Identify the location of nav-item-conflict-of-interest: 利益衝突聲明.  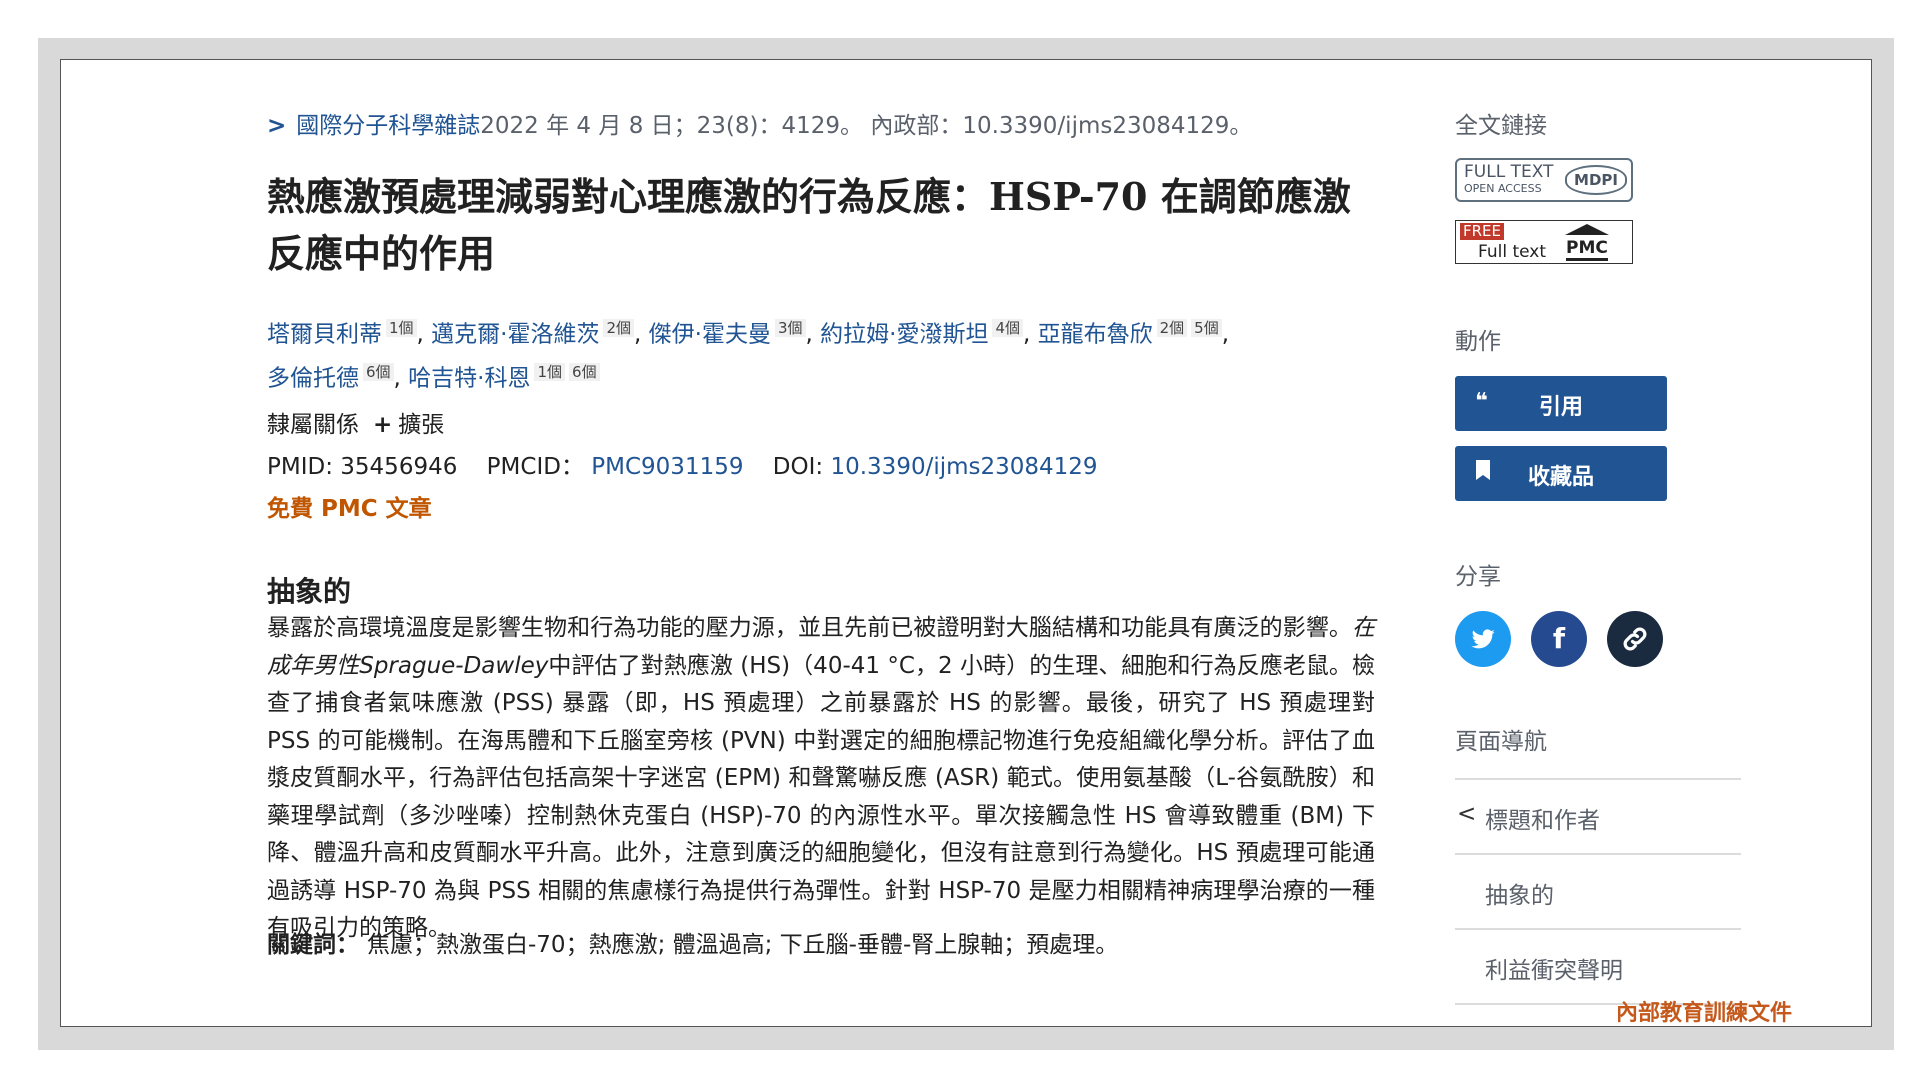
(1554, 968).